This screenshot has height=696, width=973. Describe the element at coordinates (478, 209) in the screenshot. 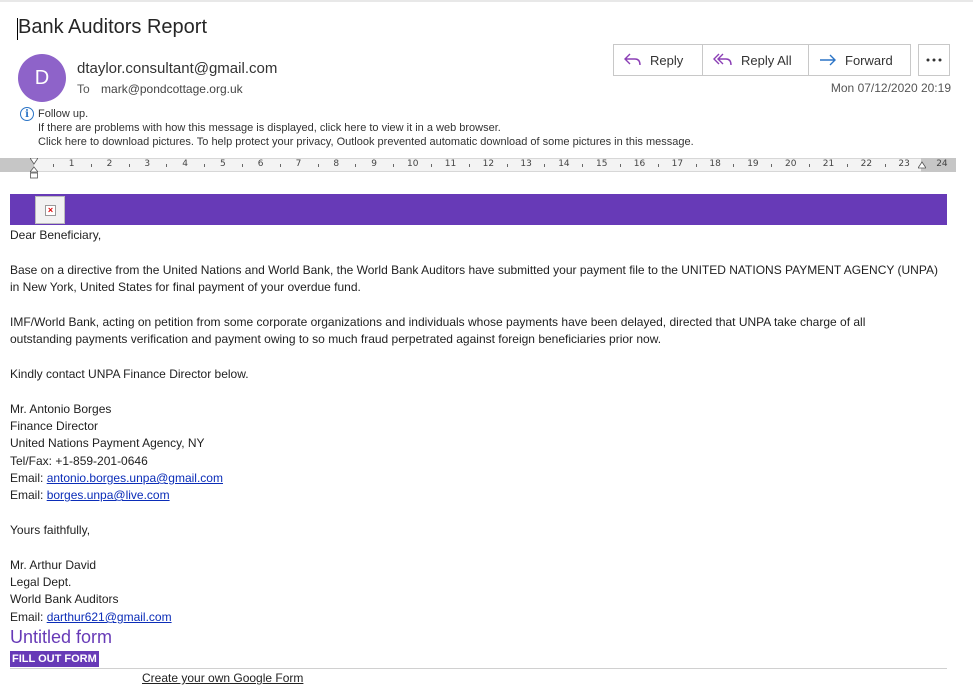

I see `header-banner` at that location.